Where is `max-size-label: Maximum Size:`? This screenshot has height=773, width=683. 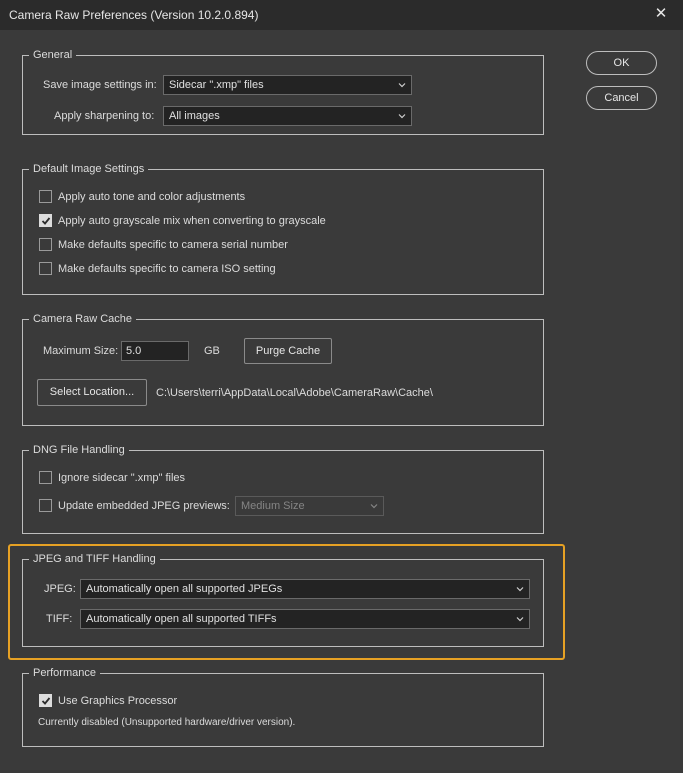
max-size-label: Maximum Size: is located at coordinates (81, 351).